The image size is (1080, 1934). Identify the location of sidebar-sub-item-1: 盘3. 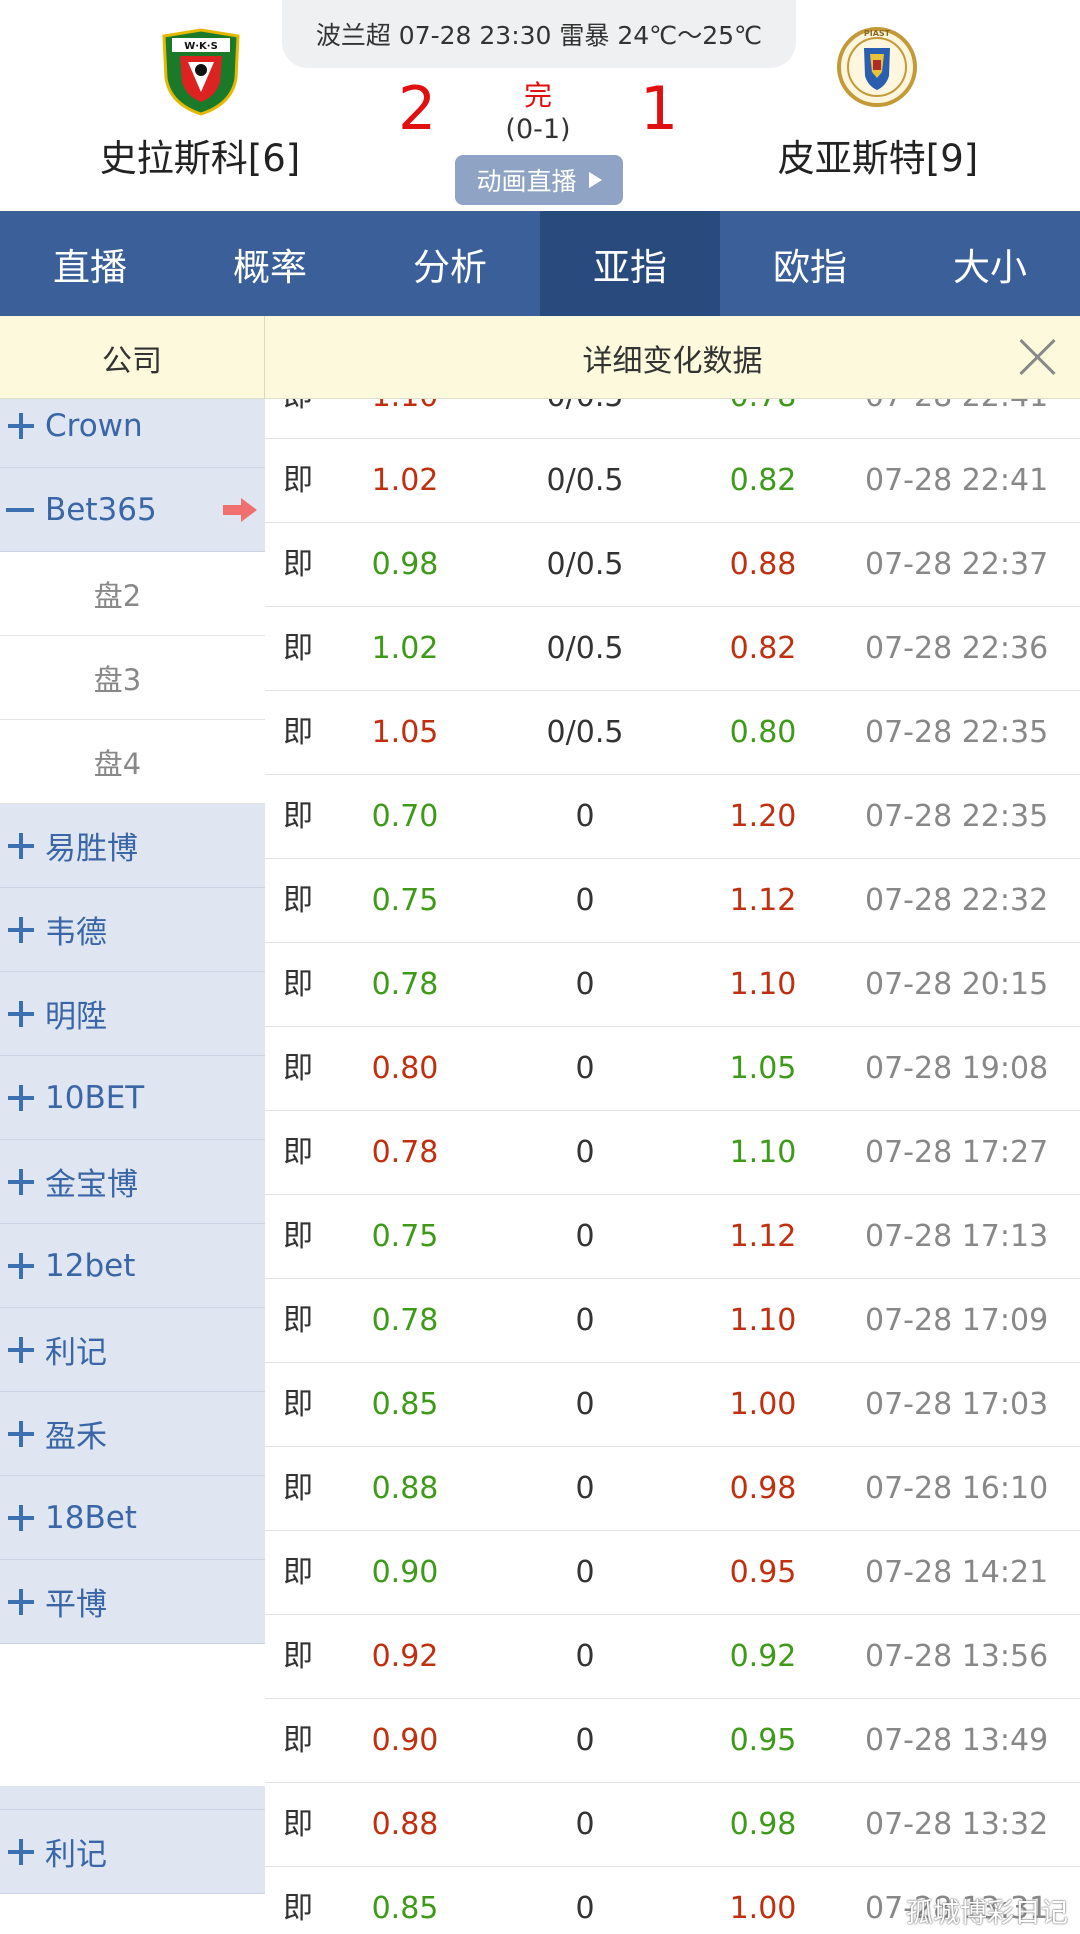
(132, 678).